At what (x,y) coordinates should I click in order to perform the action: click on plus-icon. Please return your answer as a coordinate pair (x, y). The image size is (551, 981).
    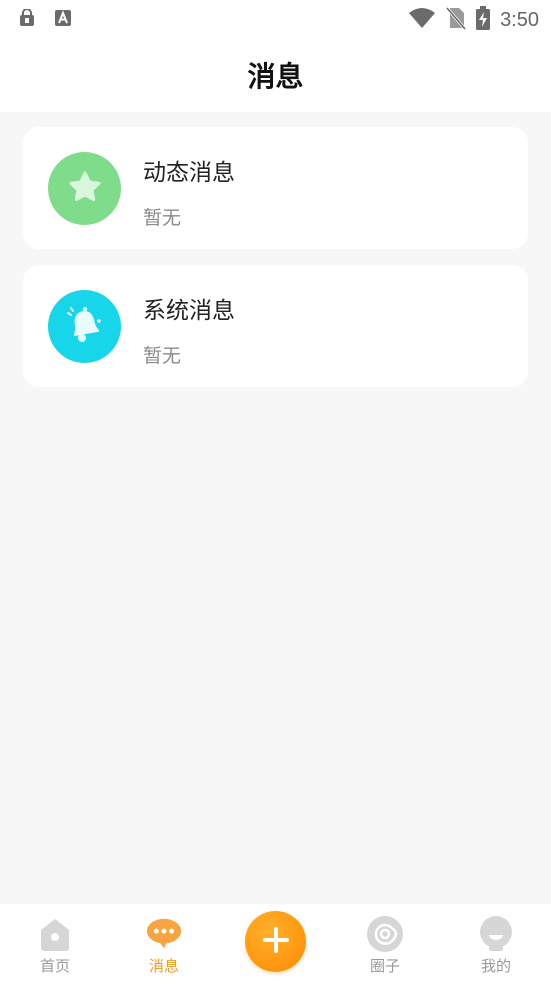
    Looking at the image, I should click on (276, 942).